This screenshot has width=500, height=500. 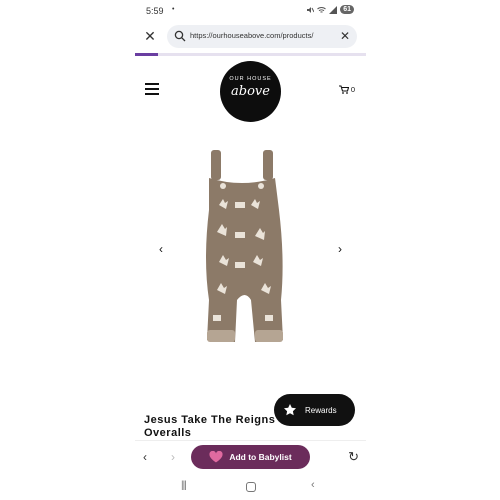 What do you see at coordinates (145, 457) in the screenshot?
I see `browser-back-icon: ‹` at bounding box center [145, 457].